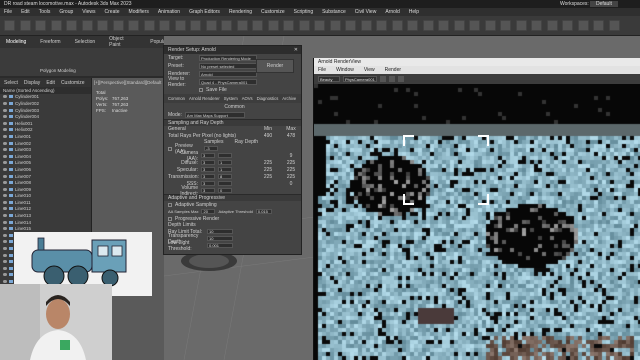 This screenshot has width=640, height=360. What do you see at coordinates (25, 12) in the screenshot?
I see `menu-item: Edit` at bounding box center [25, 12].